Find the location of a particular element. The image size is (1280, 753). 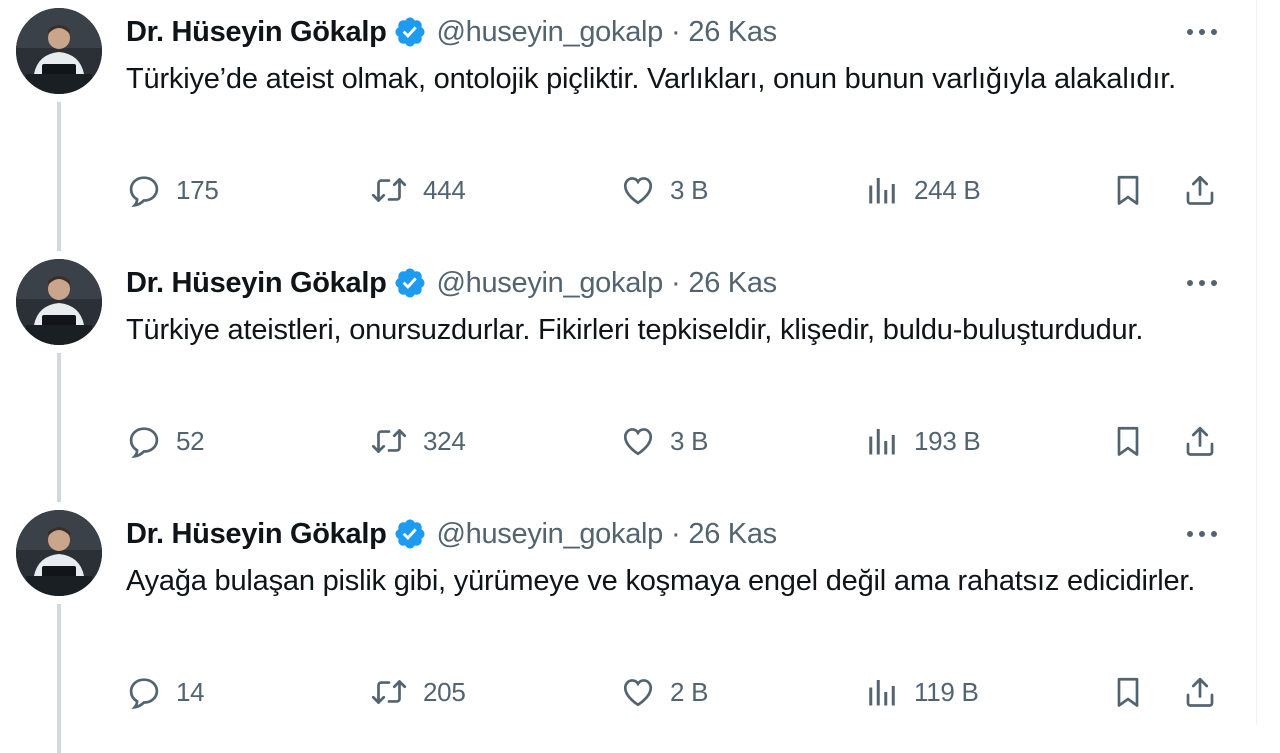

retweet-count: 205 is located at coordinates (444, 691).